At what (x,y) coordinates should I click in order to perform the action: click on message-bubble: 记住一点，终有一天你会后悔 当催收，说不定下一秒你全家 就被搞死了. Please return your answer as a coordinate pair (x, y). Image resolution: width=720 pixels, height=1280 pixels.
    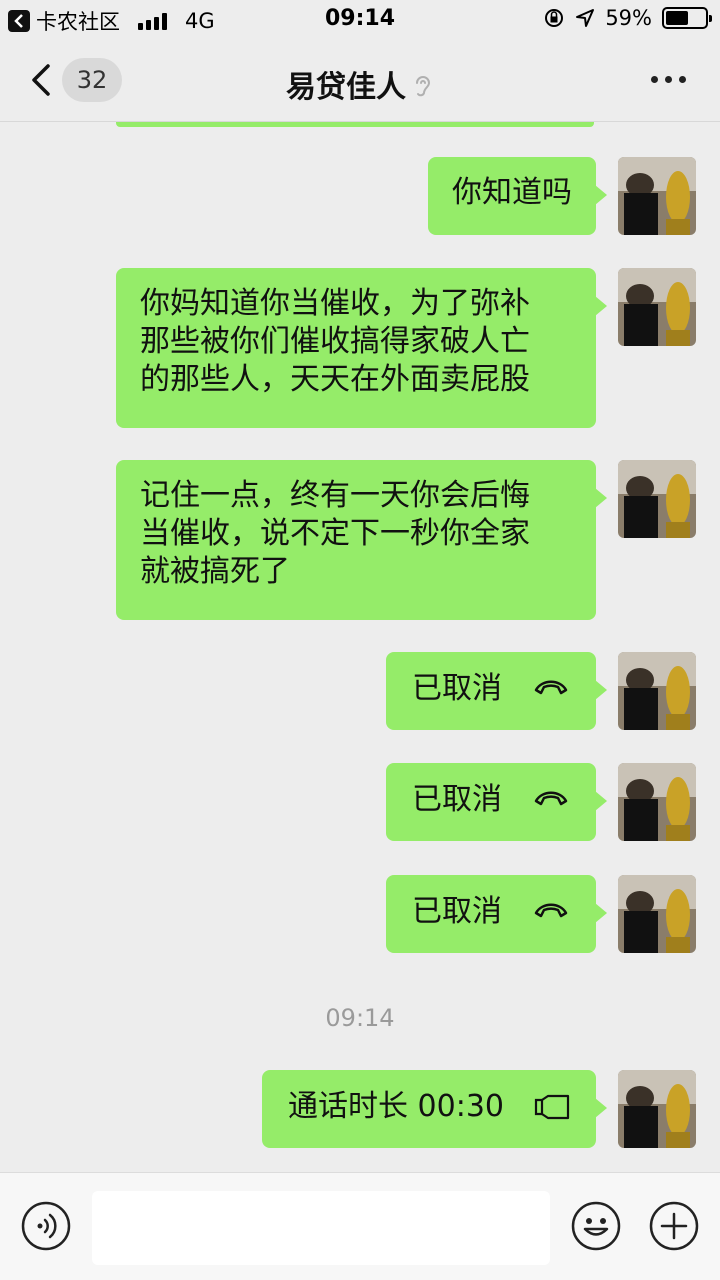
    Looking at the image, I should click on (361, 540).